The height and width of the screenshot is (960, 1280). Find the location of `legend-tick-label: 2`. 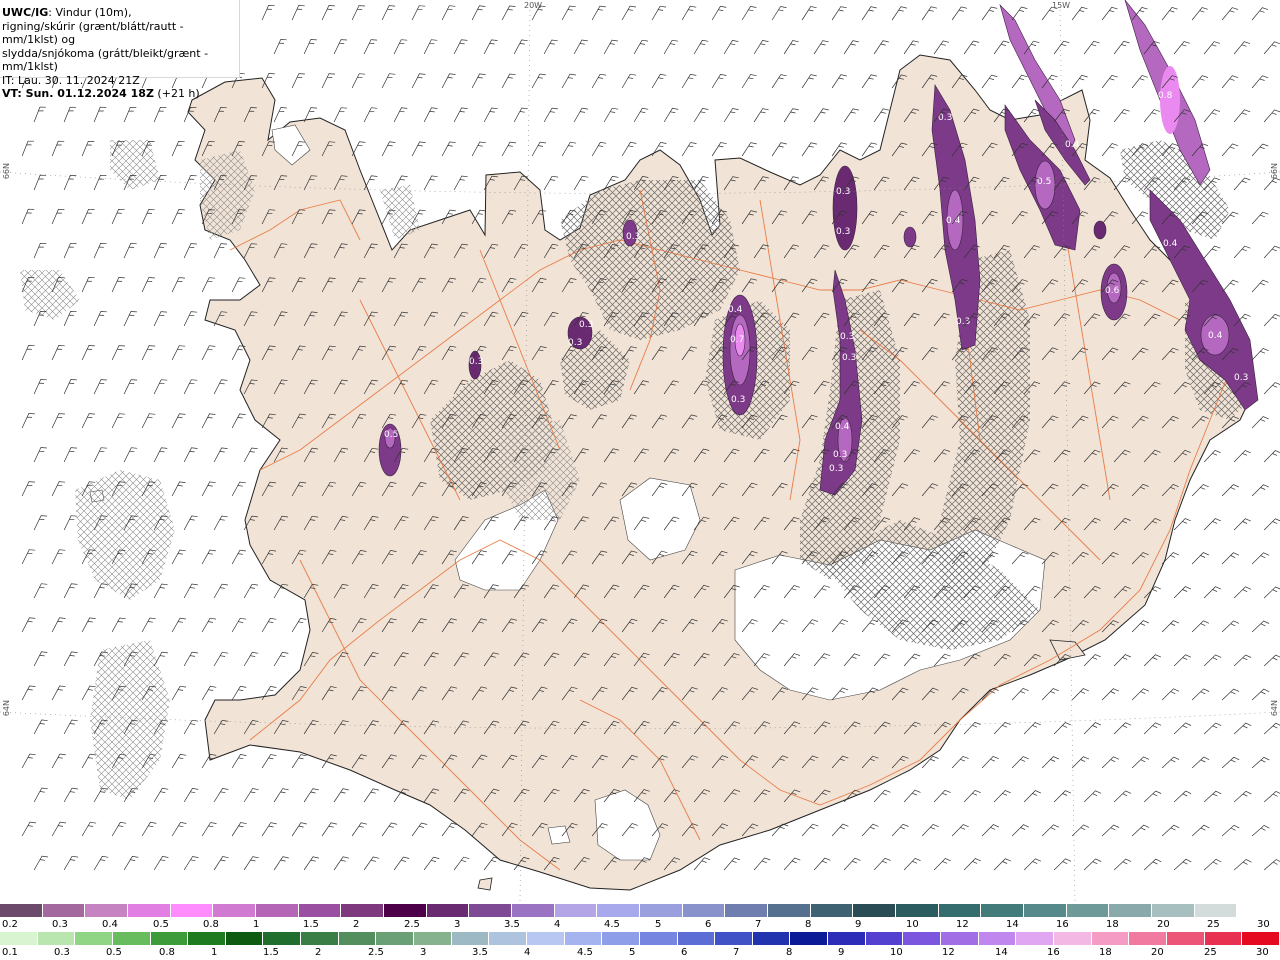

legend-tick-label: 2 is located at coordinates (356, 924).